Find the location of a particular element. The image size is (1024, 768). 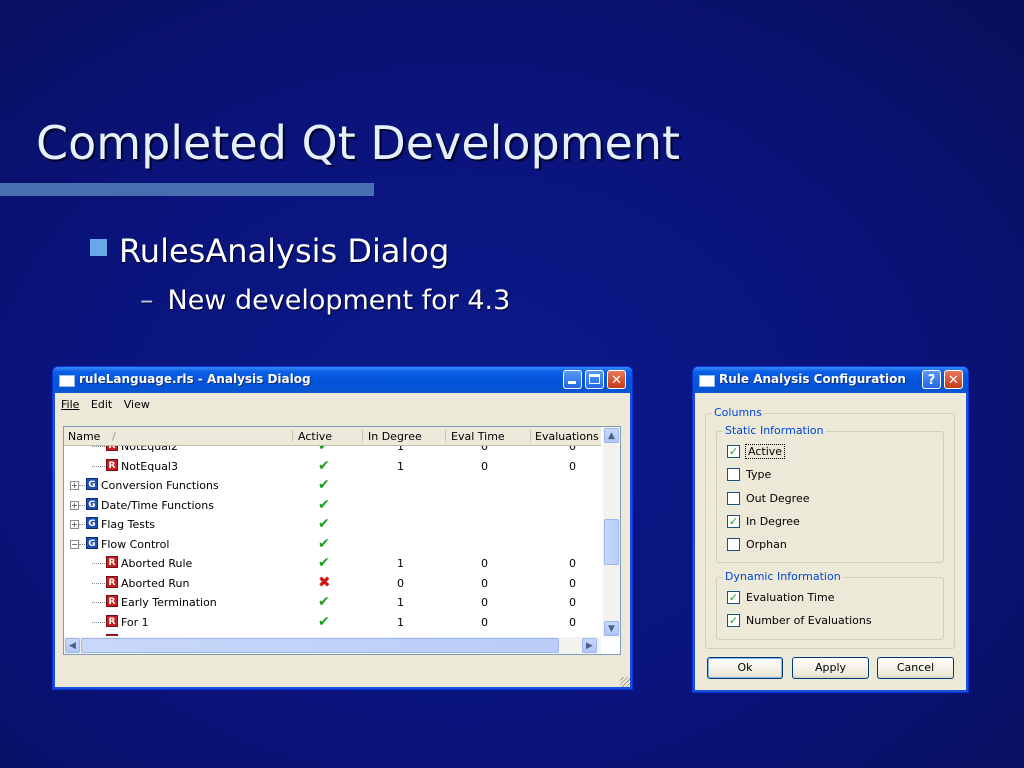

menu-file: File is located at coordinates (69, 404).